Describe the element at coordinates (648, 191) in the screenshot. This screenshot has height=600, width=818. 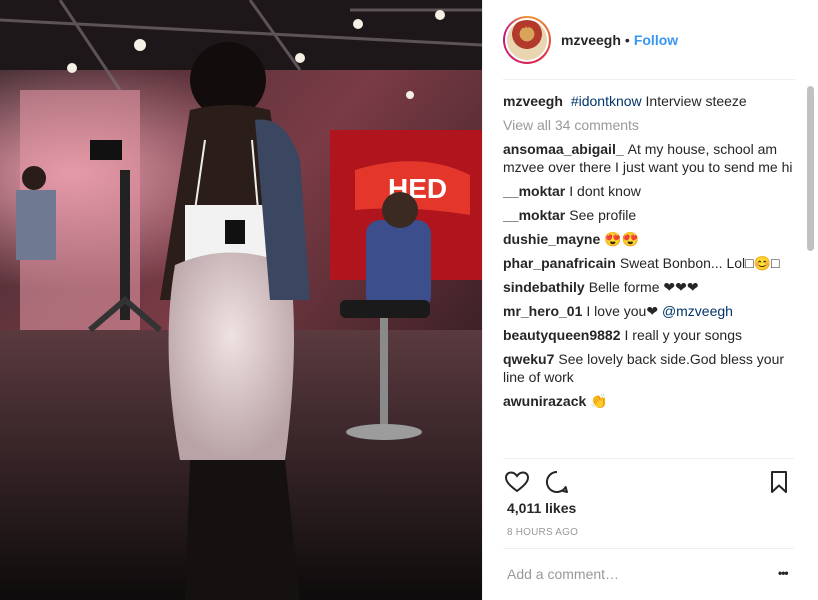
I see `comment-item: __moktar I dont know` at that location.